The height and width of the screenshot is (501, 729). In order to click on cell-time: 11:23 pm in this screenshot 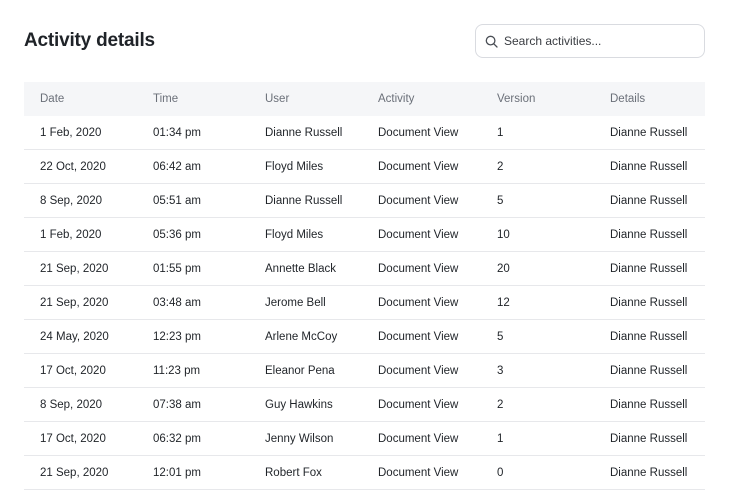, I will do `click(177, 370)`.